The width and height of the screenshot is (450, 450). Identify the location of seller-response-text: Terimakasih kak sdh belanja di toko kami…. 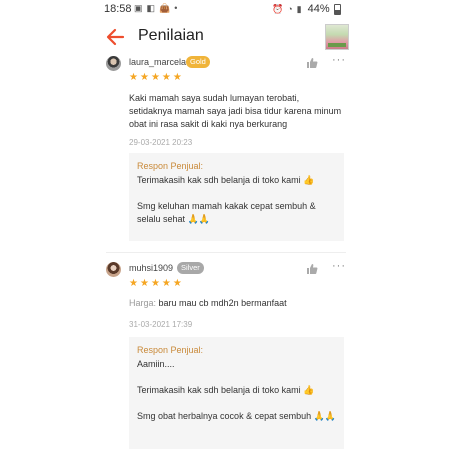
(226, 199).